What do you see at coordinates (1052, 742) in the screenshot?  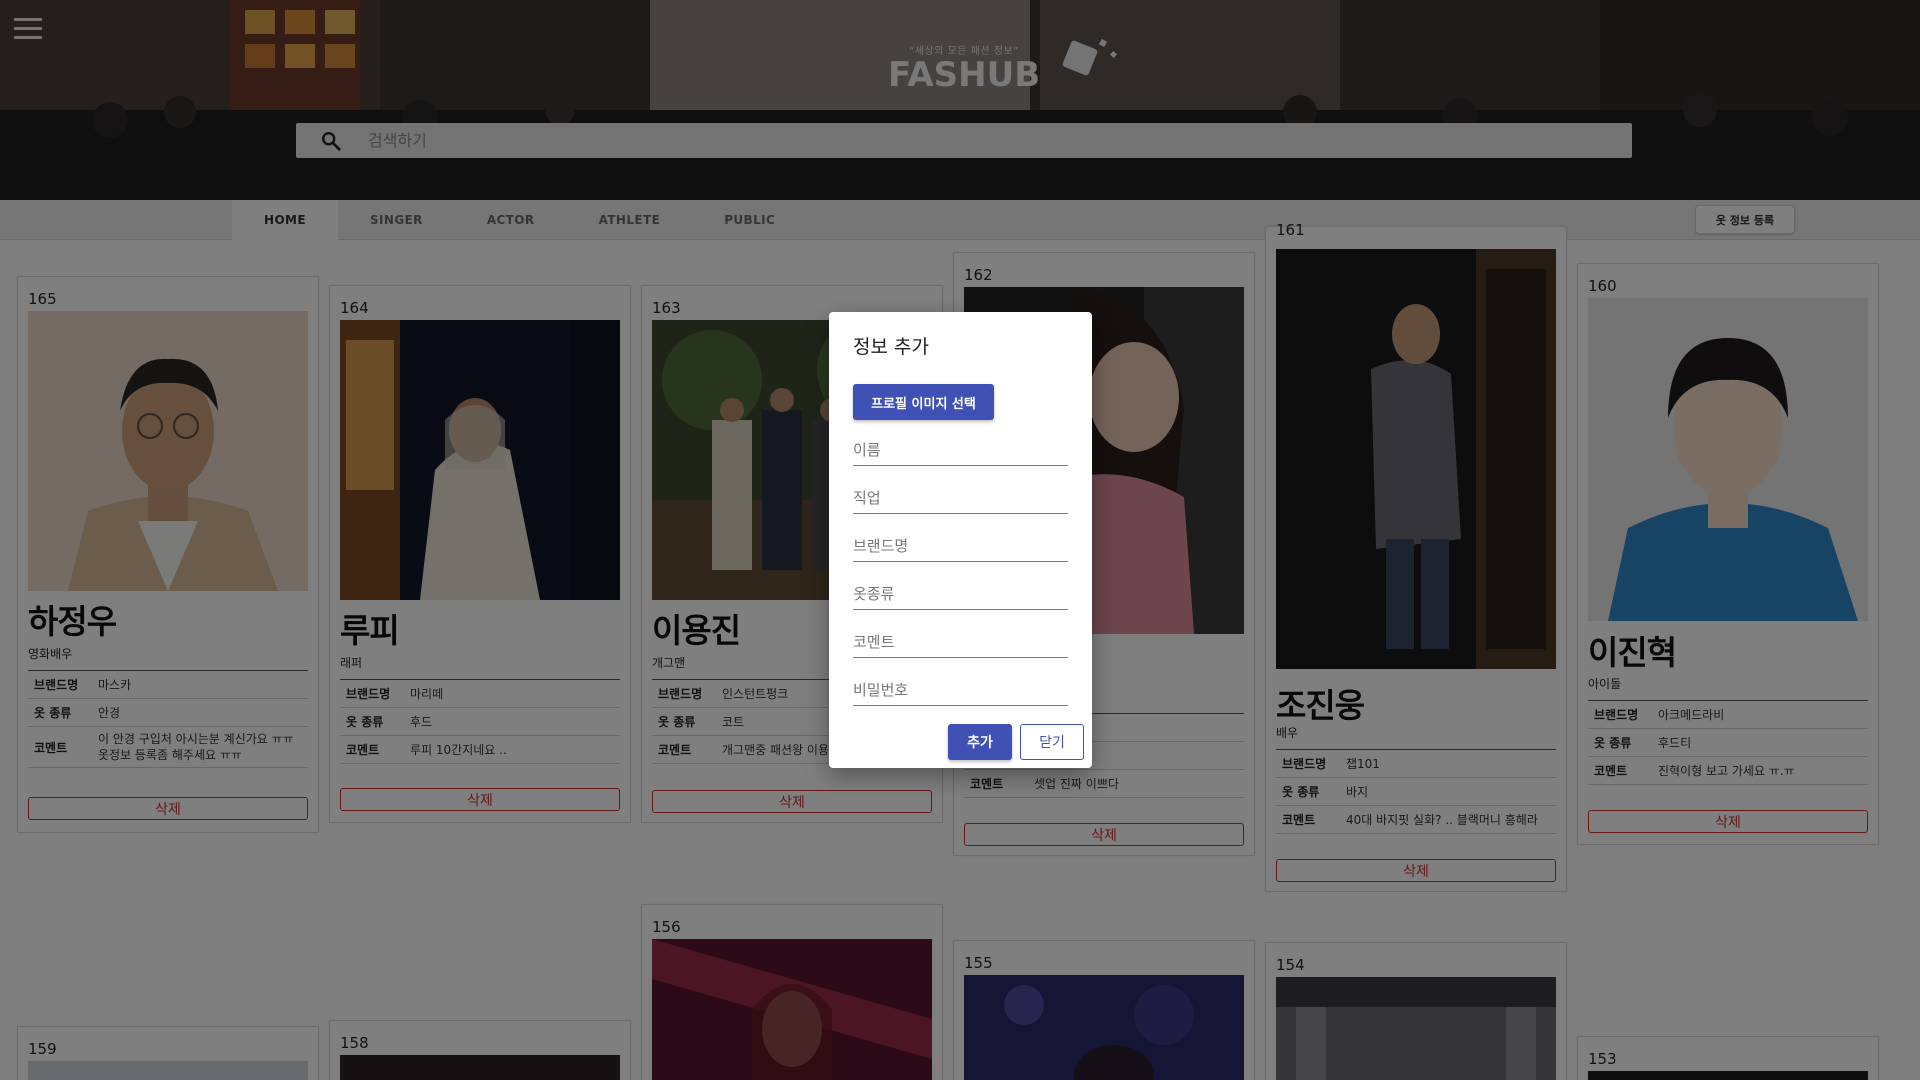 I see `close-button: 닫기` at bounding box center [1052, 742].